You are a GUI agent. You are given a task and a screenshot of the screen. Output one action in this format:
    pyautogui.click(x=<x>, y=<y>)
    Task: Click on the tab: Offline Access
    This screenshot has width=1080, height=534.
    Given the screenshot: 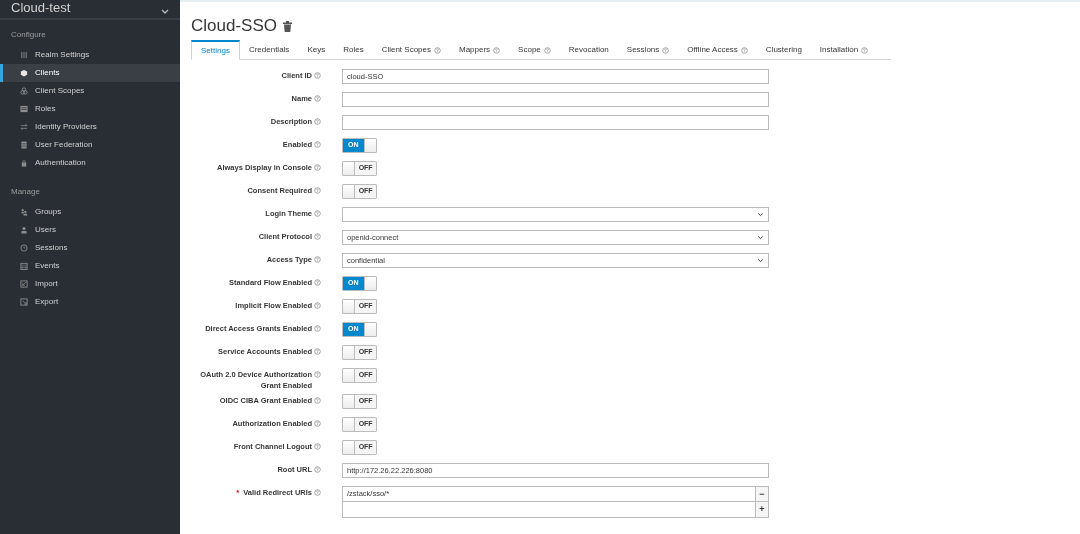 What is the action you would take?
    pyautogui.click(x=717, y=50)
    